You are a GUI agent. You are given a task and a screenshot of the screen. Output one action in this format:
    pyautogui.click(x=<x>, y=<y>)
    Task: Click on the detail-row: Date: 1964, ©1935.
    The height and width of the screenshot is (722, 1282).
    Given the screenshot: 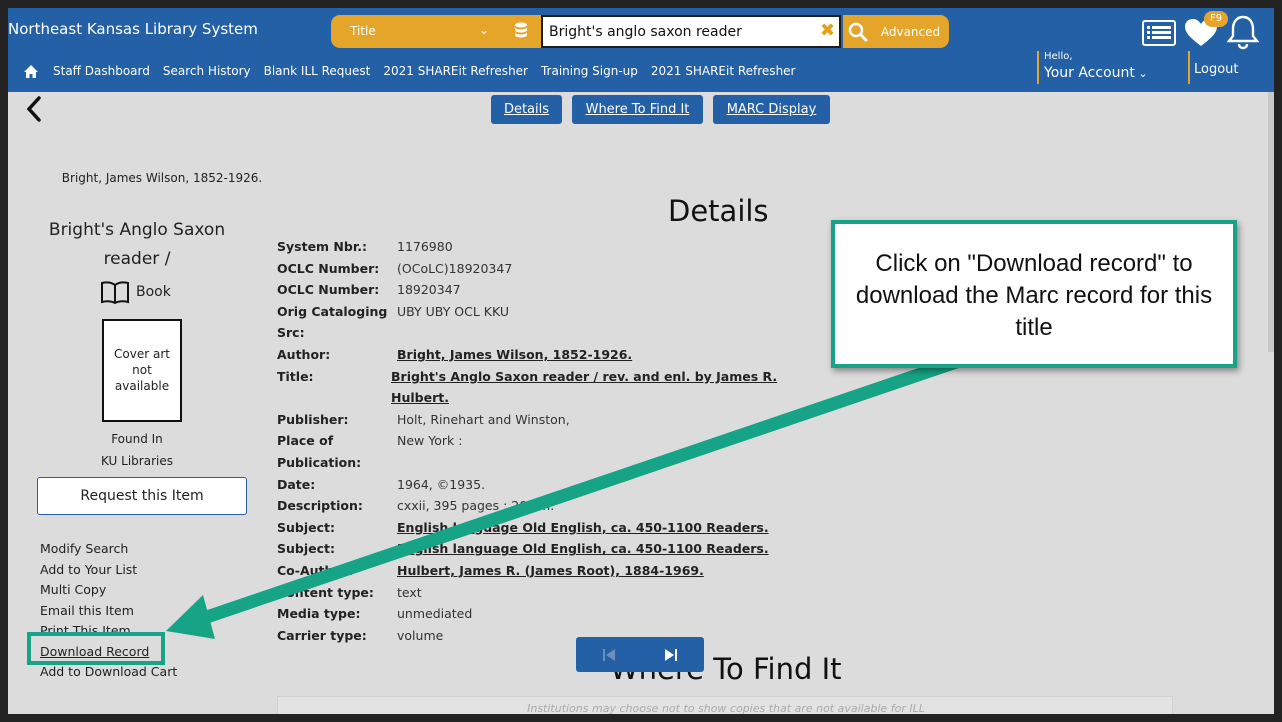 What is the action you would take?
    pyautogui.click(x=547, y=485)
    